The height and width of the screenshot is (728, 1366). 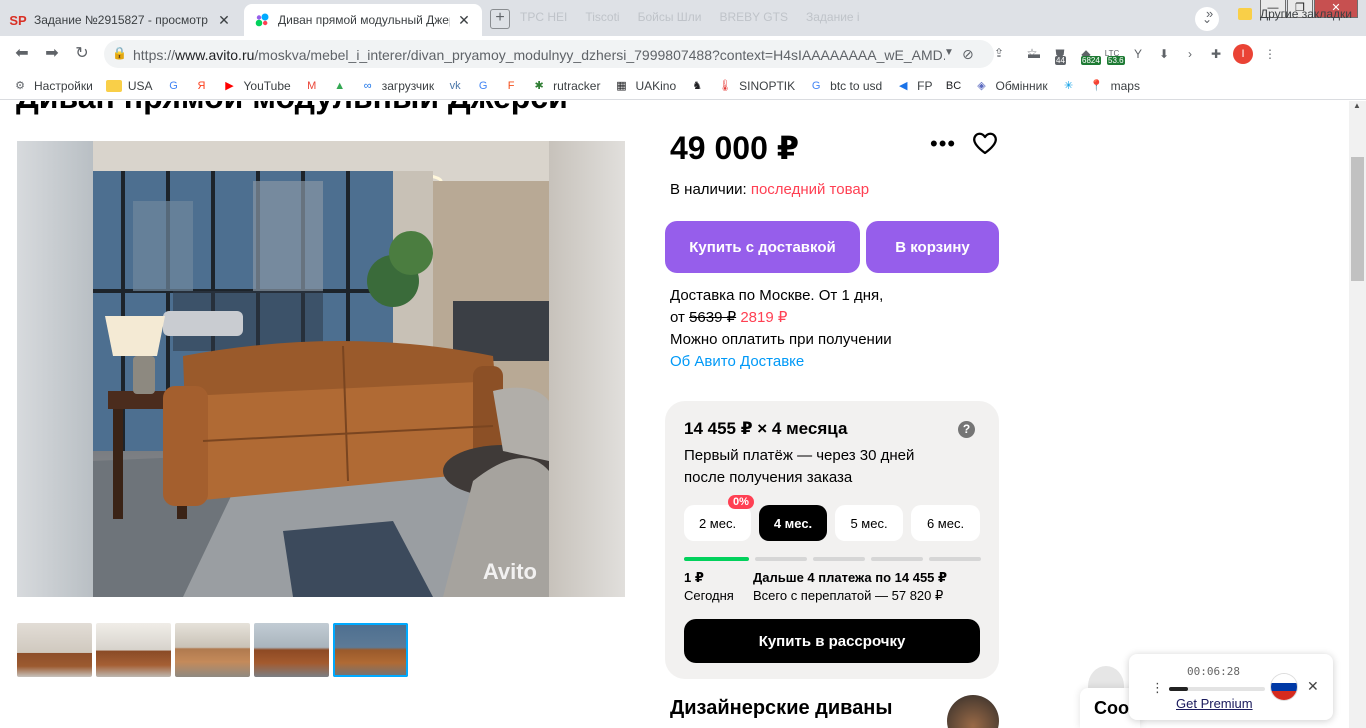 I want to click on folder-icon, so click(x=1245, y=14).